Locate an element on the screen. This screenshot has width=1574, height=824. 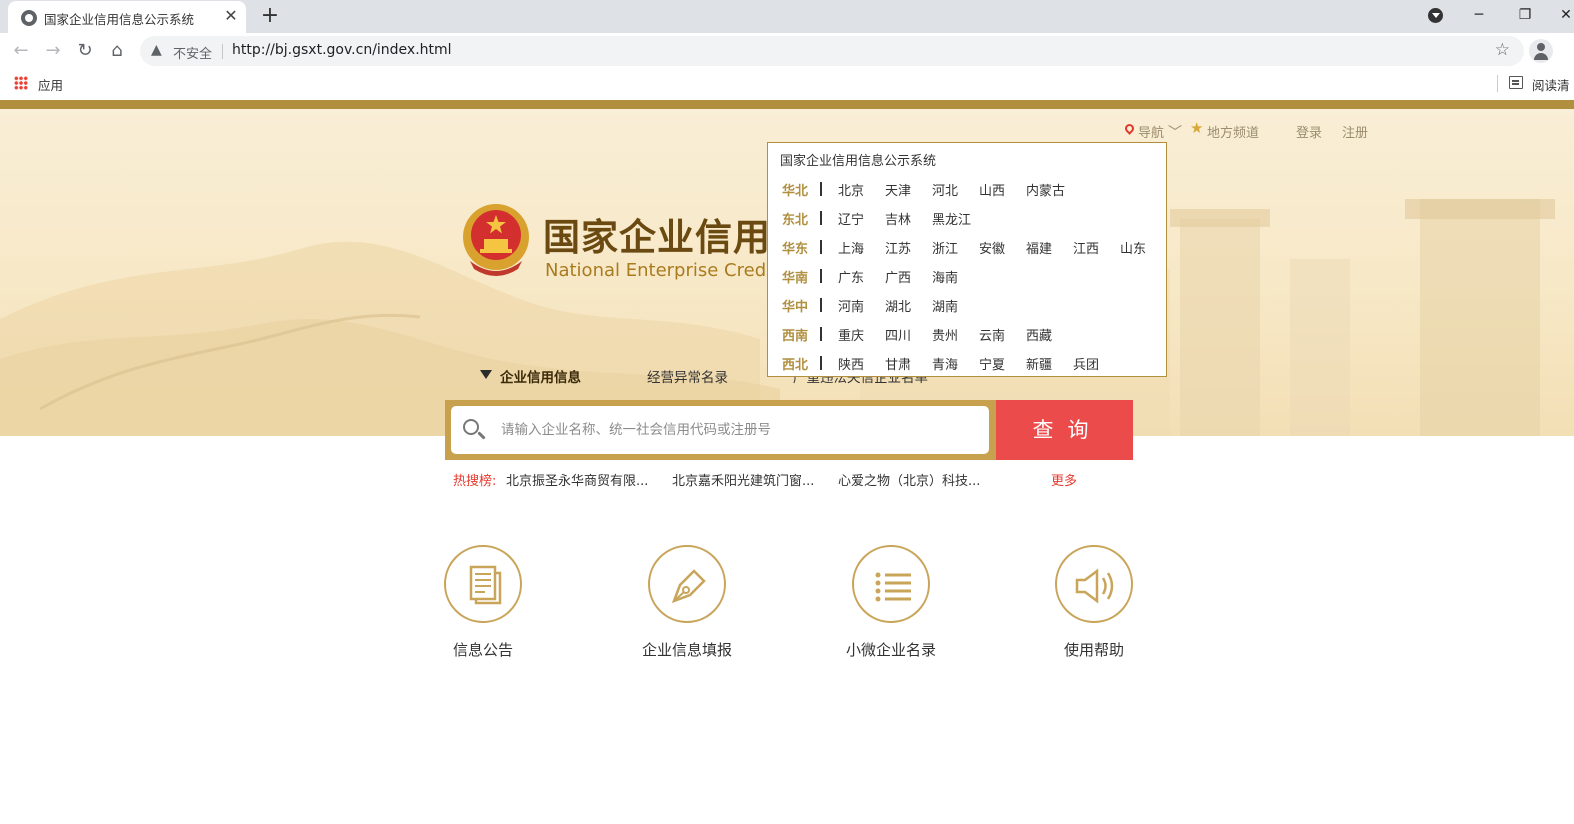
province-link: 江西 is located at coordinates (1086, 247).